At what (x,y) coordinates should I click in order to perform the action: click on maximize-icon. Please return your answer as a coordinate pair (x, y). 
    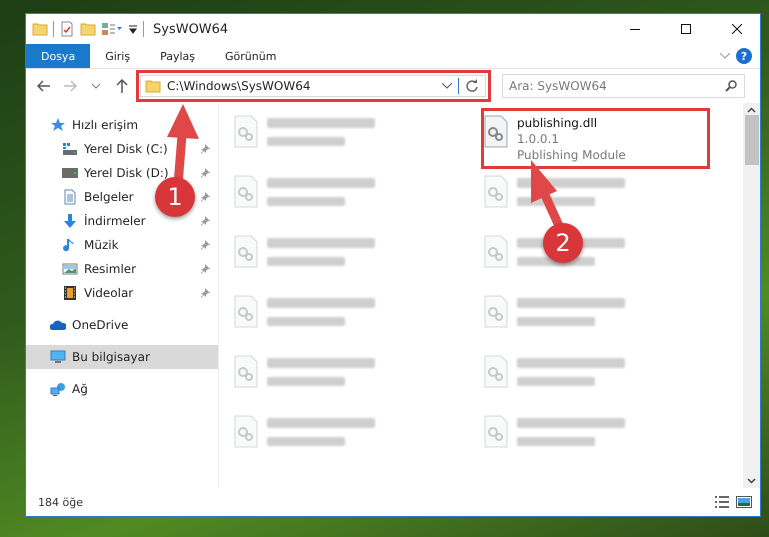
    Looking at the image, I should click on (686, 29).